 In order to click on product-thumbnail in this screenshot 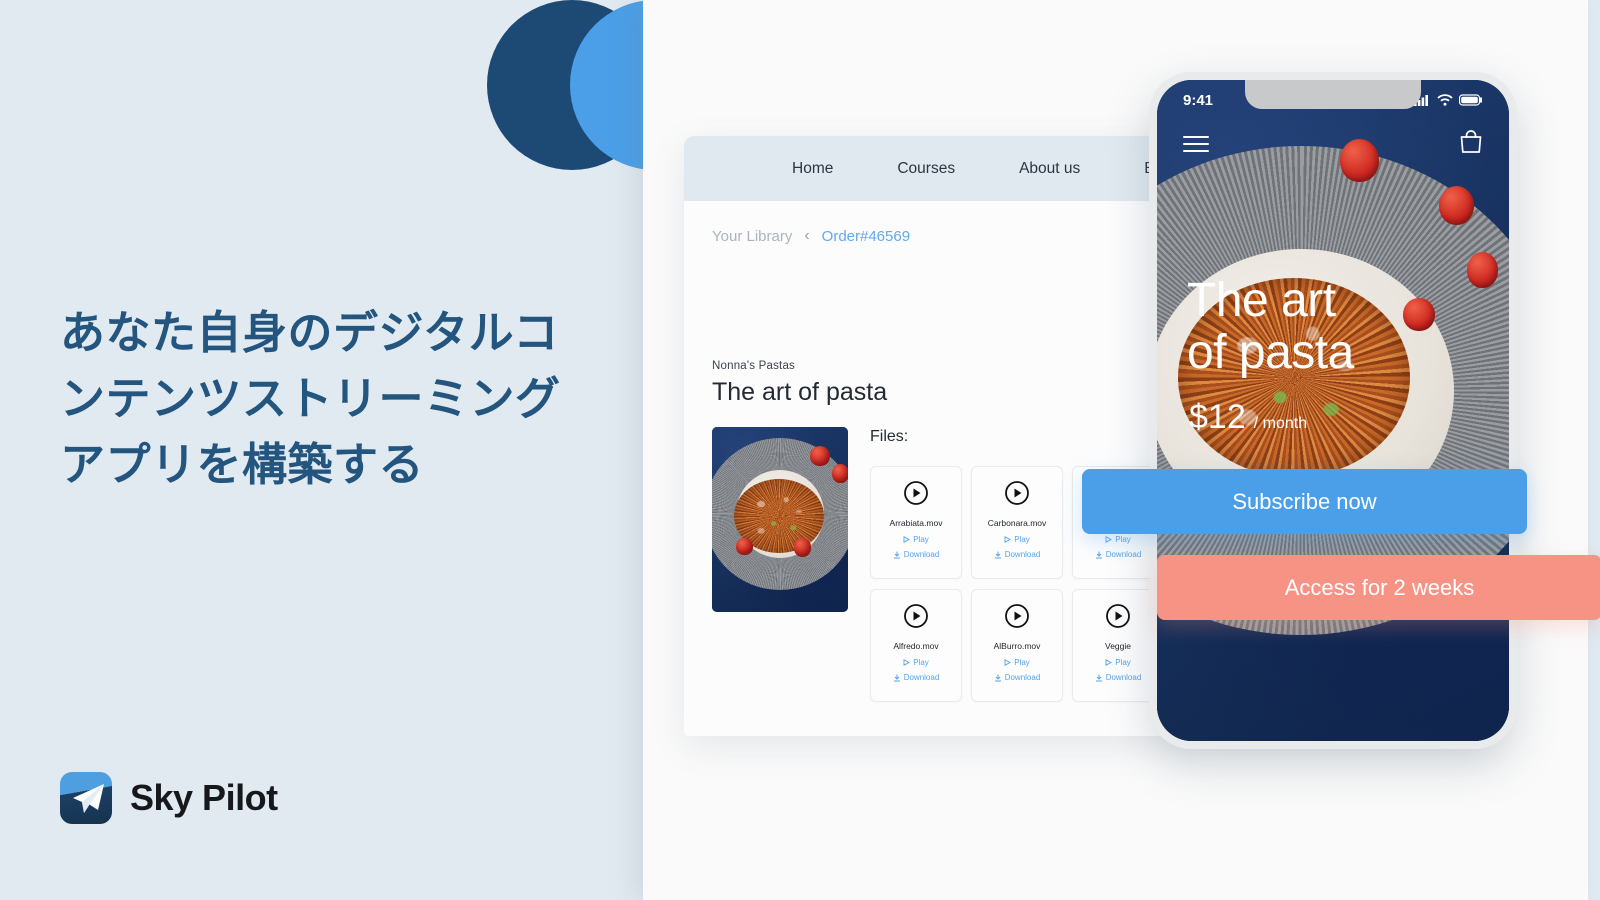, I will do `click(780, 519)`.